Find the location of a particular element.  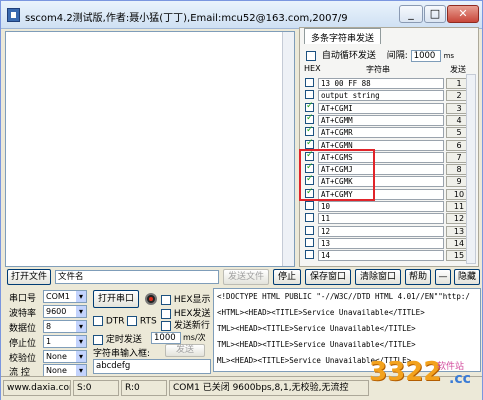

open-port-button: 打开串口 is located at coordinates (116, 299).